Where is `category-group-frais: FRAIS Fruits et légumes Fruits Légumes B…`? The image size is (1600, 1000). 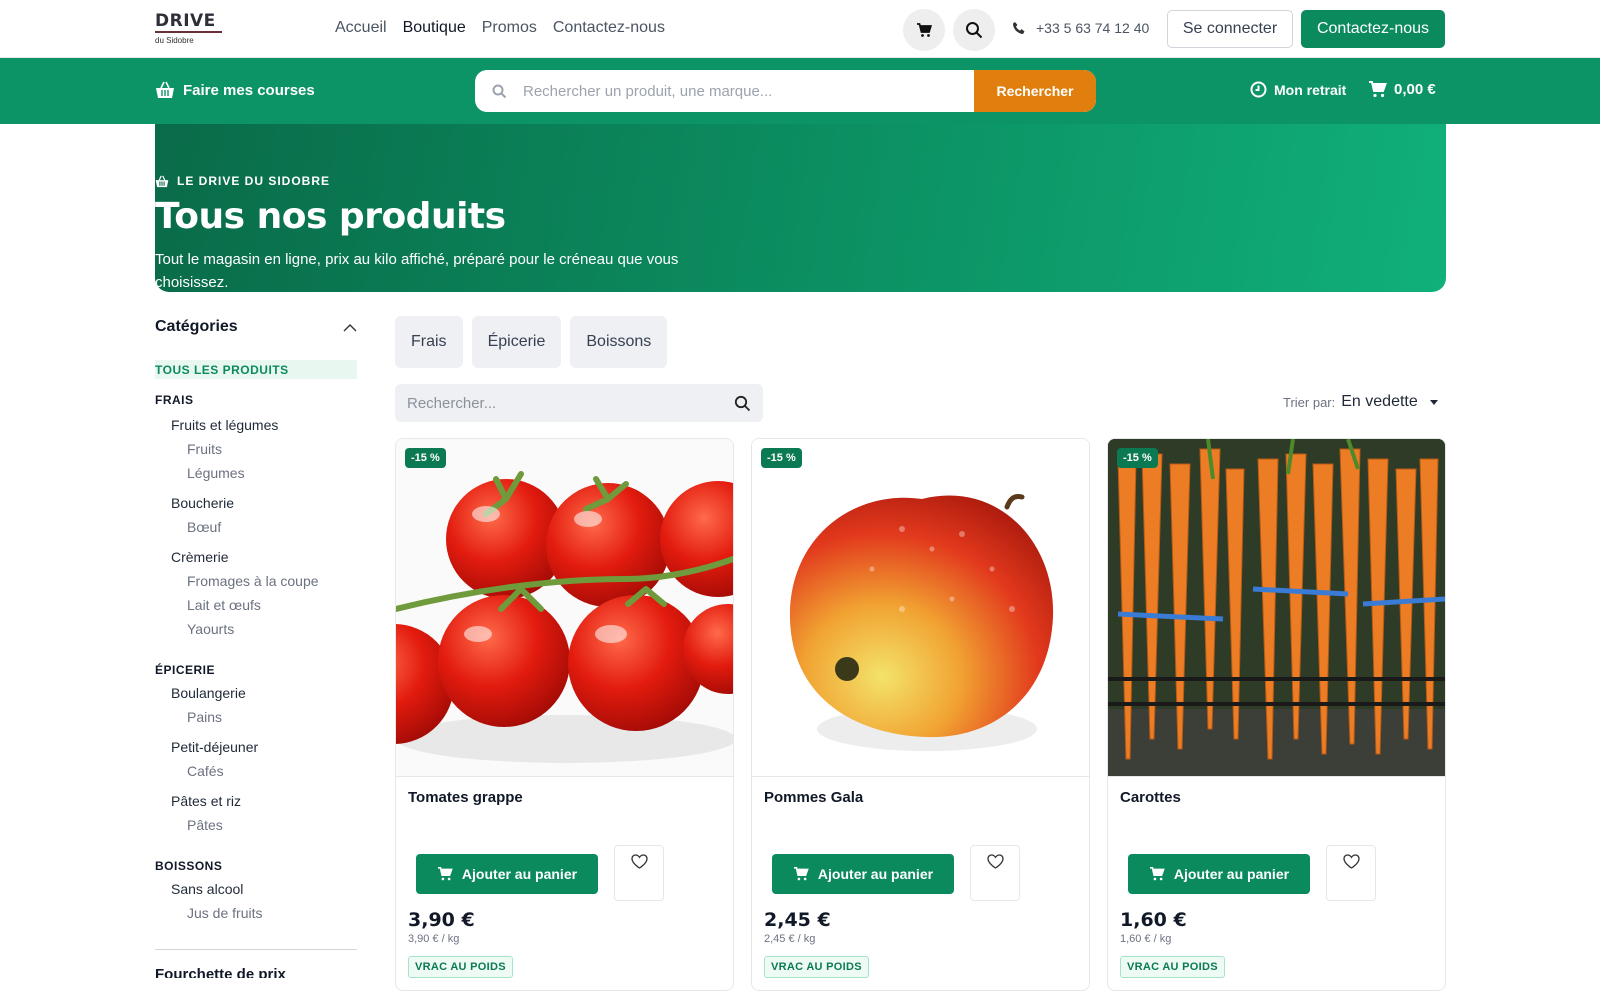
category-group-frais: FRAIS Fruits et légumes Fruits Légumes B… is located at coordinates (256, 515).